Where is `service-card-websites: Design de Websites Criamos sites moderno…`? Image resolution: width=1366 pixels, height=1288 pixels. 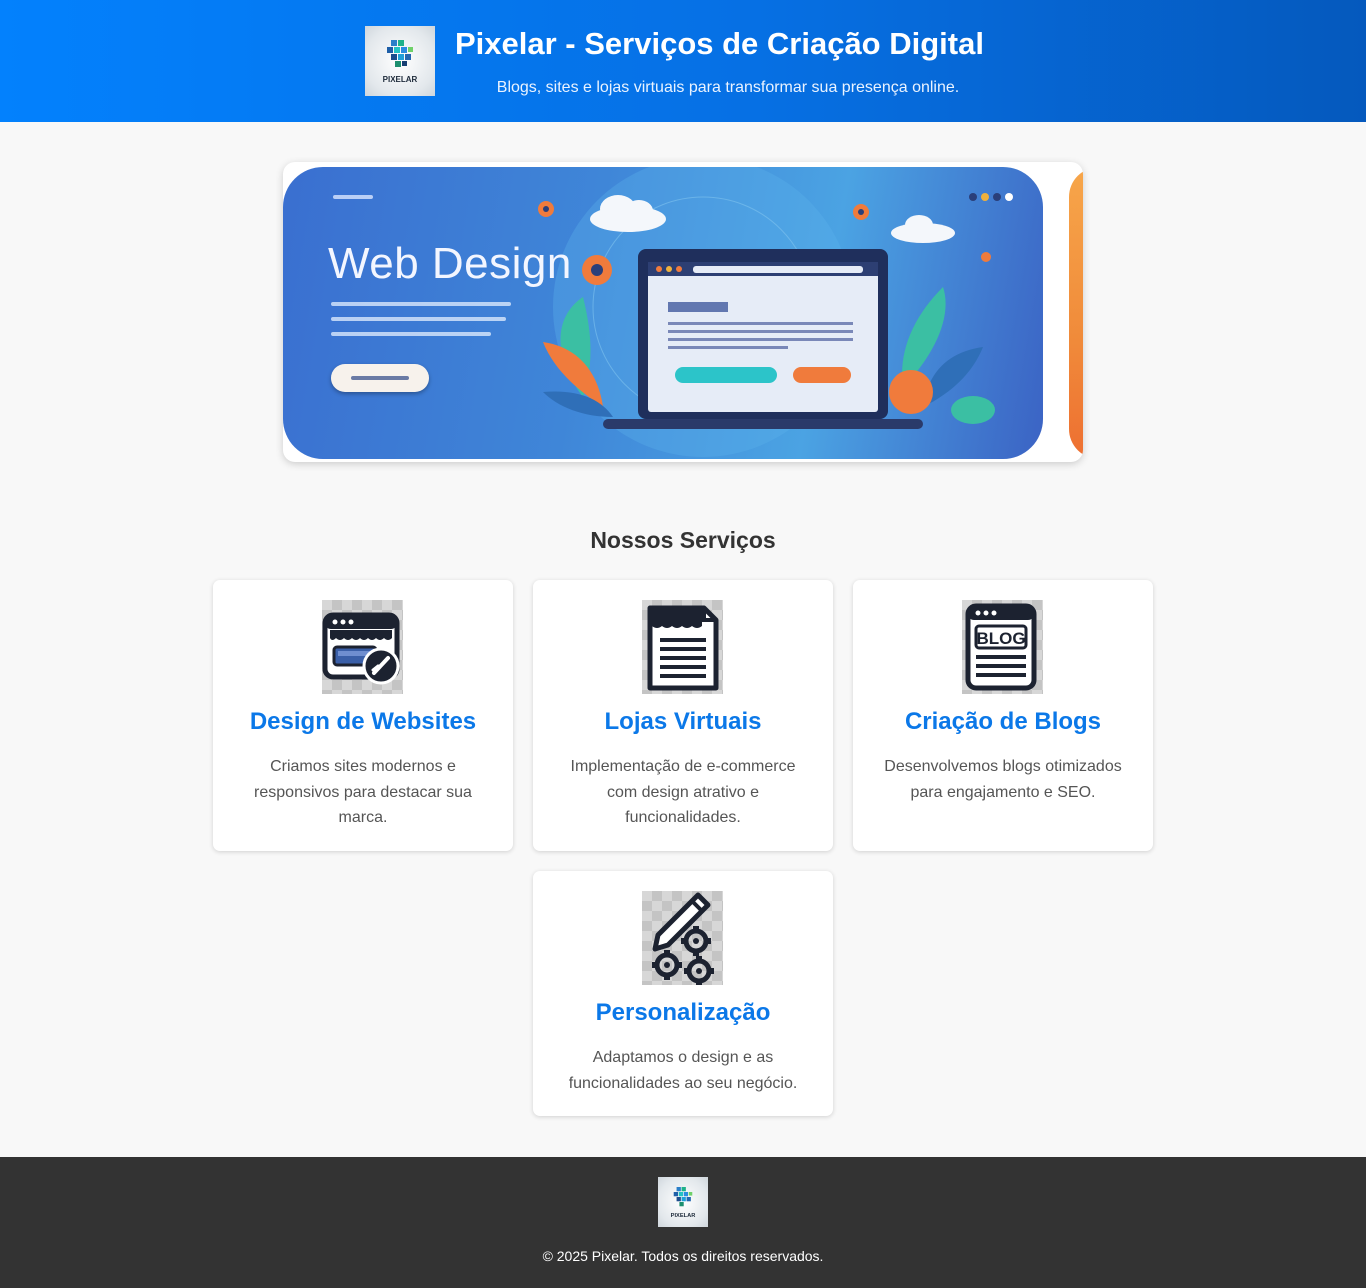 service-card-websites: Design de Websites Criamos sites moderno… is located at coordinates (363, 715).